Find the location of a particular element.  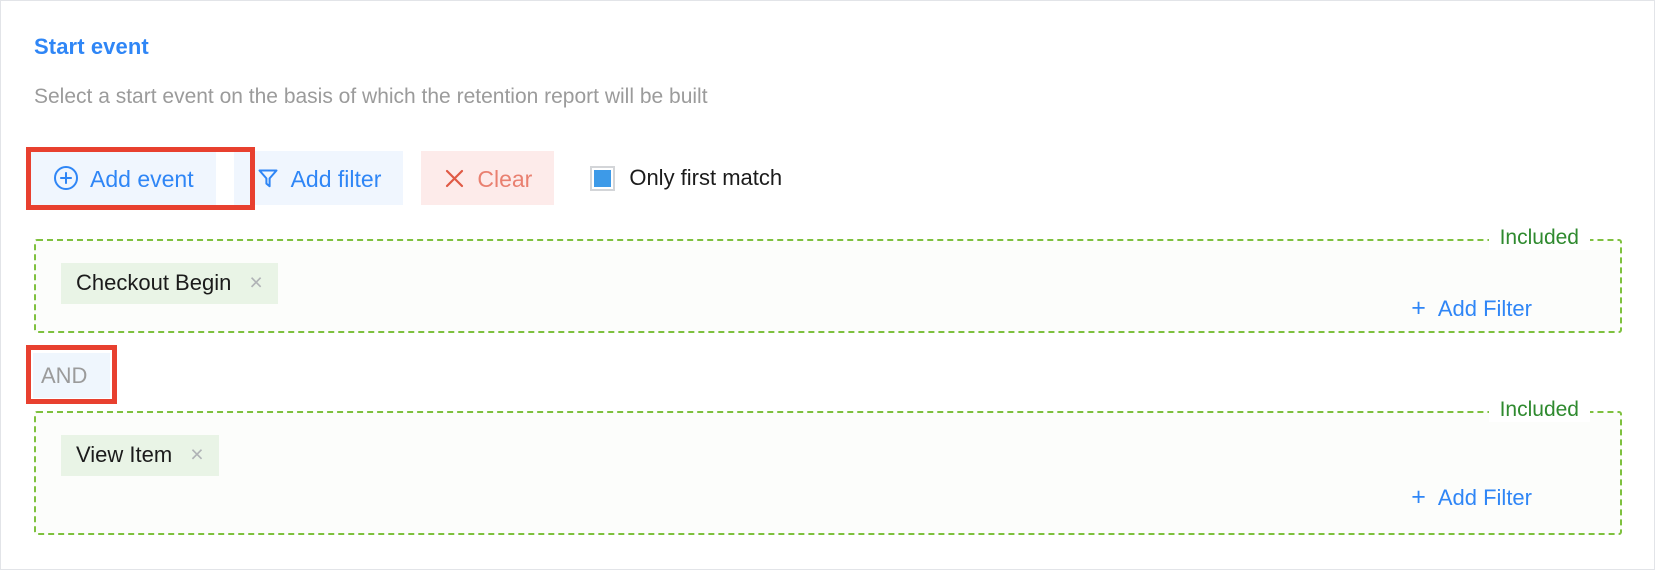

add-filter-button: Add filter is located at coordinates (318, 178).